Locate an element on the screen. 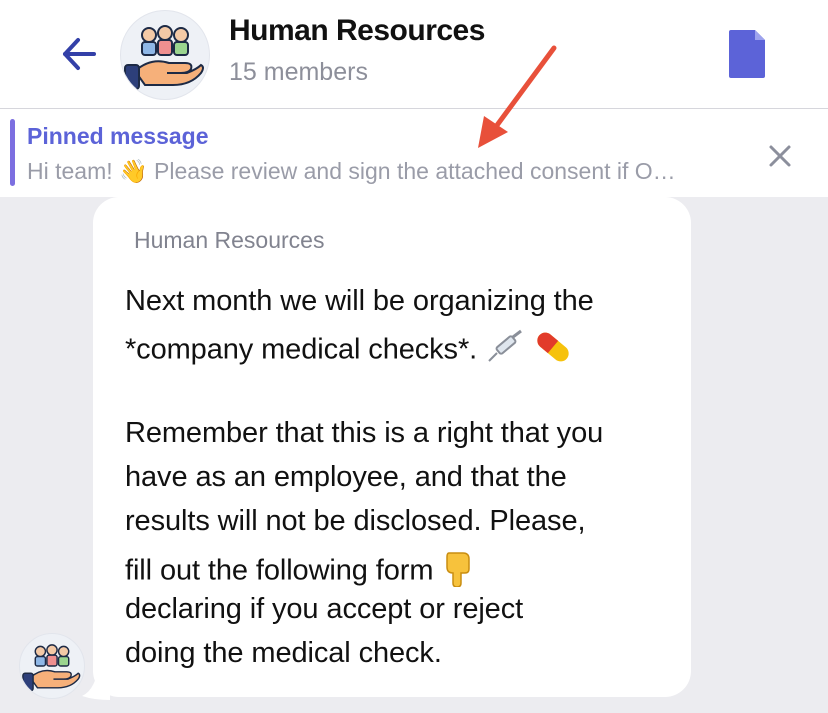 The image size is (828, 713). message-line: Next month we will be organizing the is located at coordinates (359, 301).